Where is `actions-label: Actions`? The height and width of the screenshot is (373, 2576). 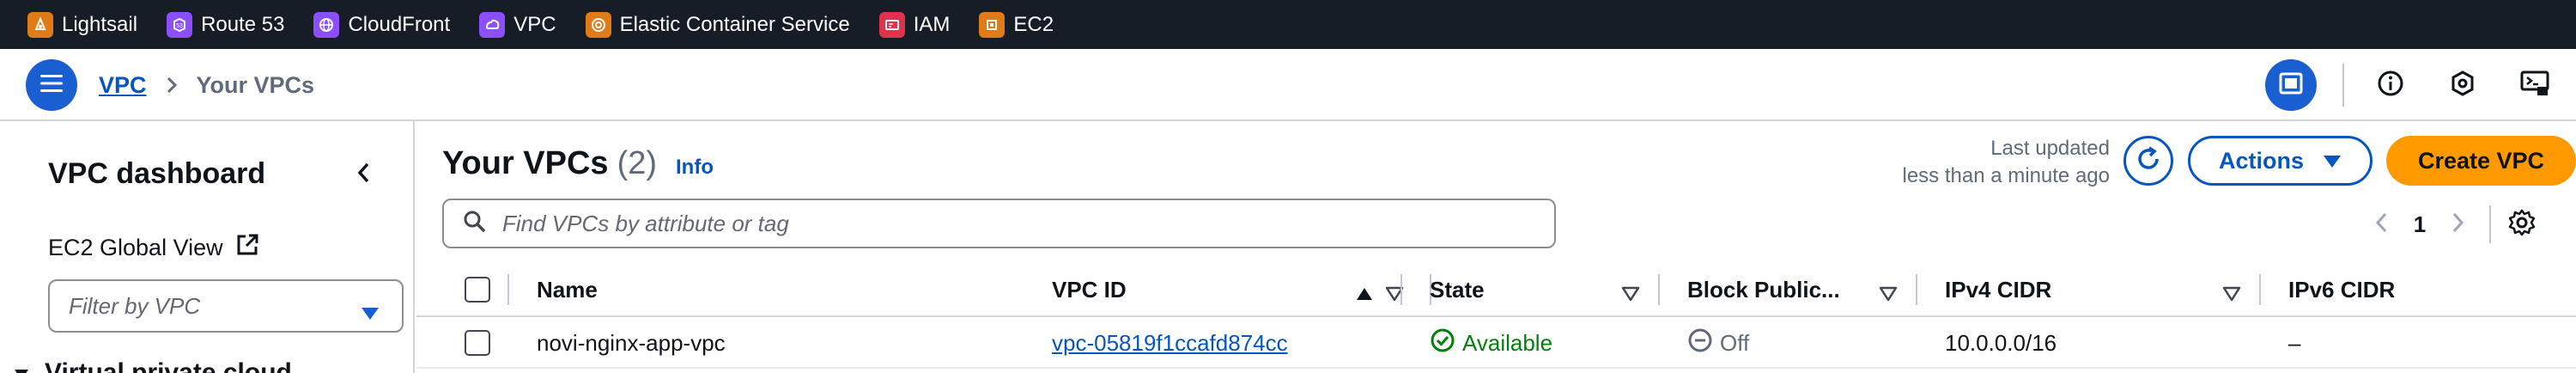 actions-label: Actions is located at coordinates (2261, 161).